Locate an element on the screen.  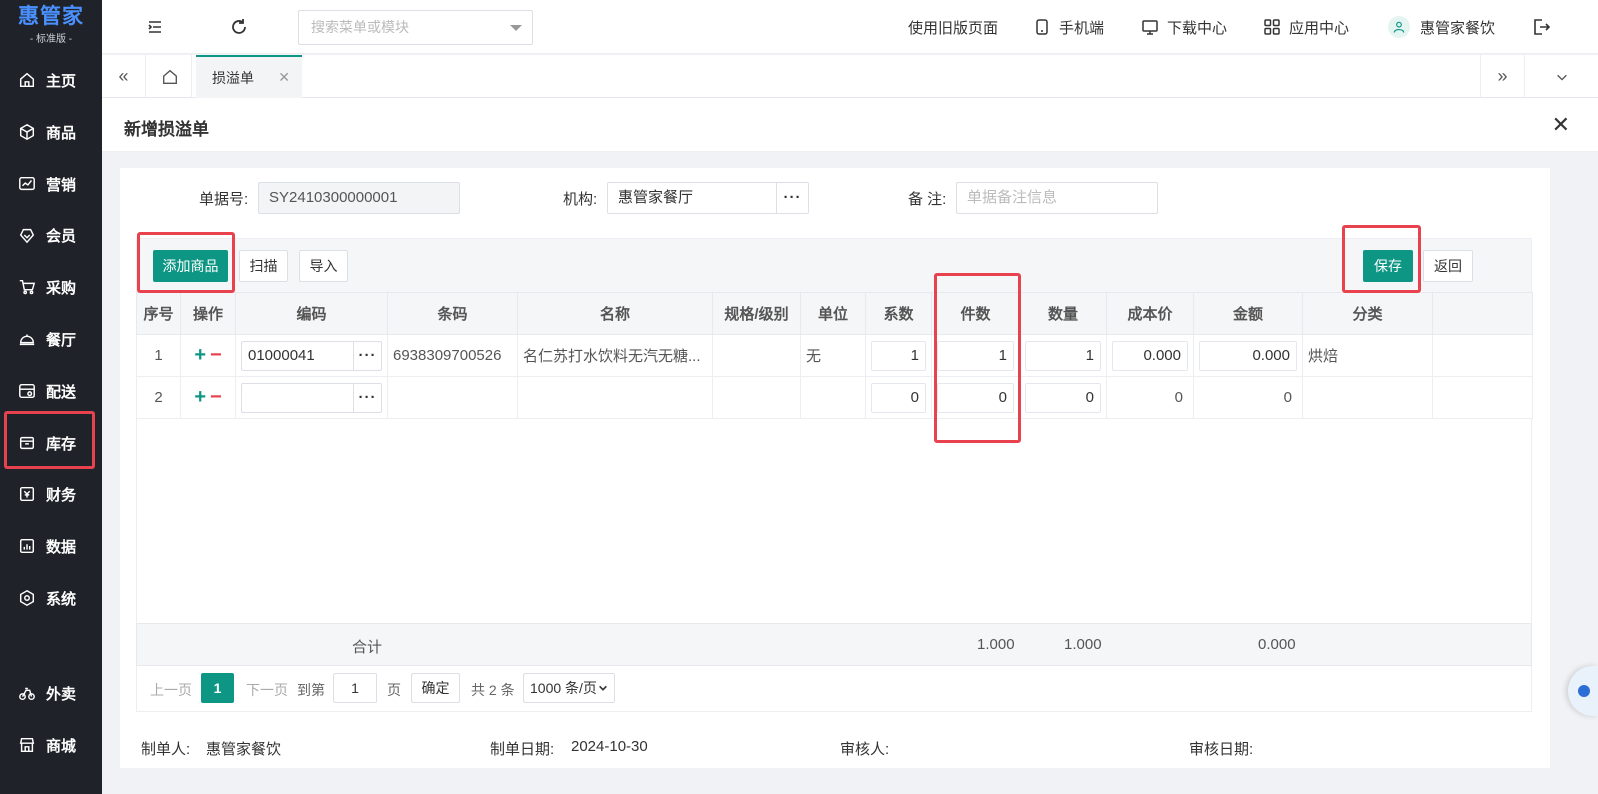
date-value: 2024-10-30 is located at coordinates (609, 746).